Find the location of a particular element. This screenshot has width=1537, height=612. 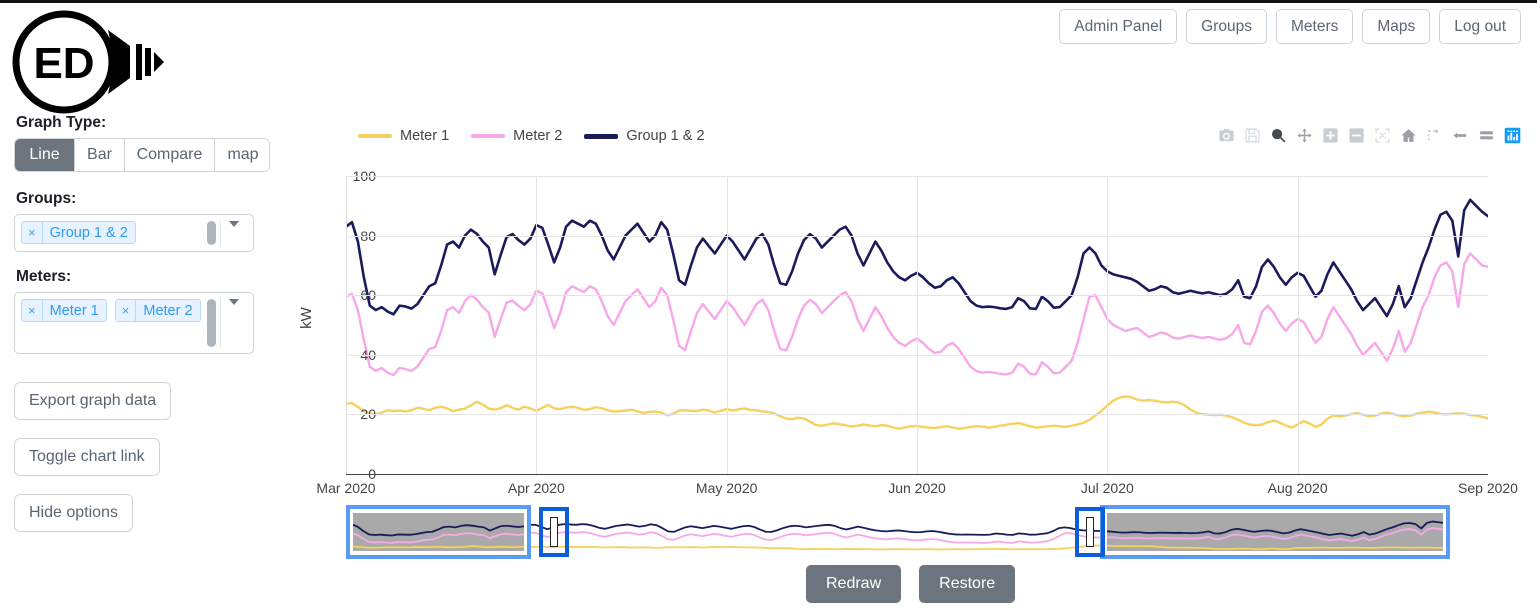

groups-multiselect: × Group 1 & 2 is located at coordinates (134, 233).